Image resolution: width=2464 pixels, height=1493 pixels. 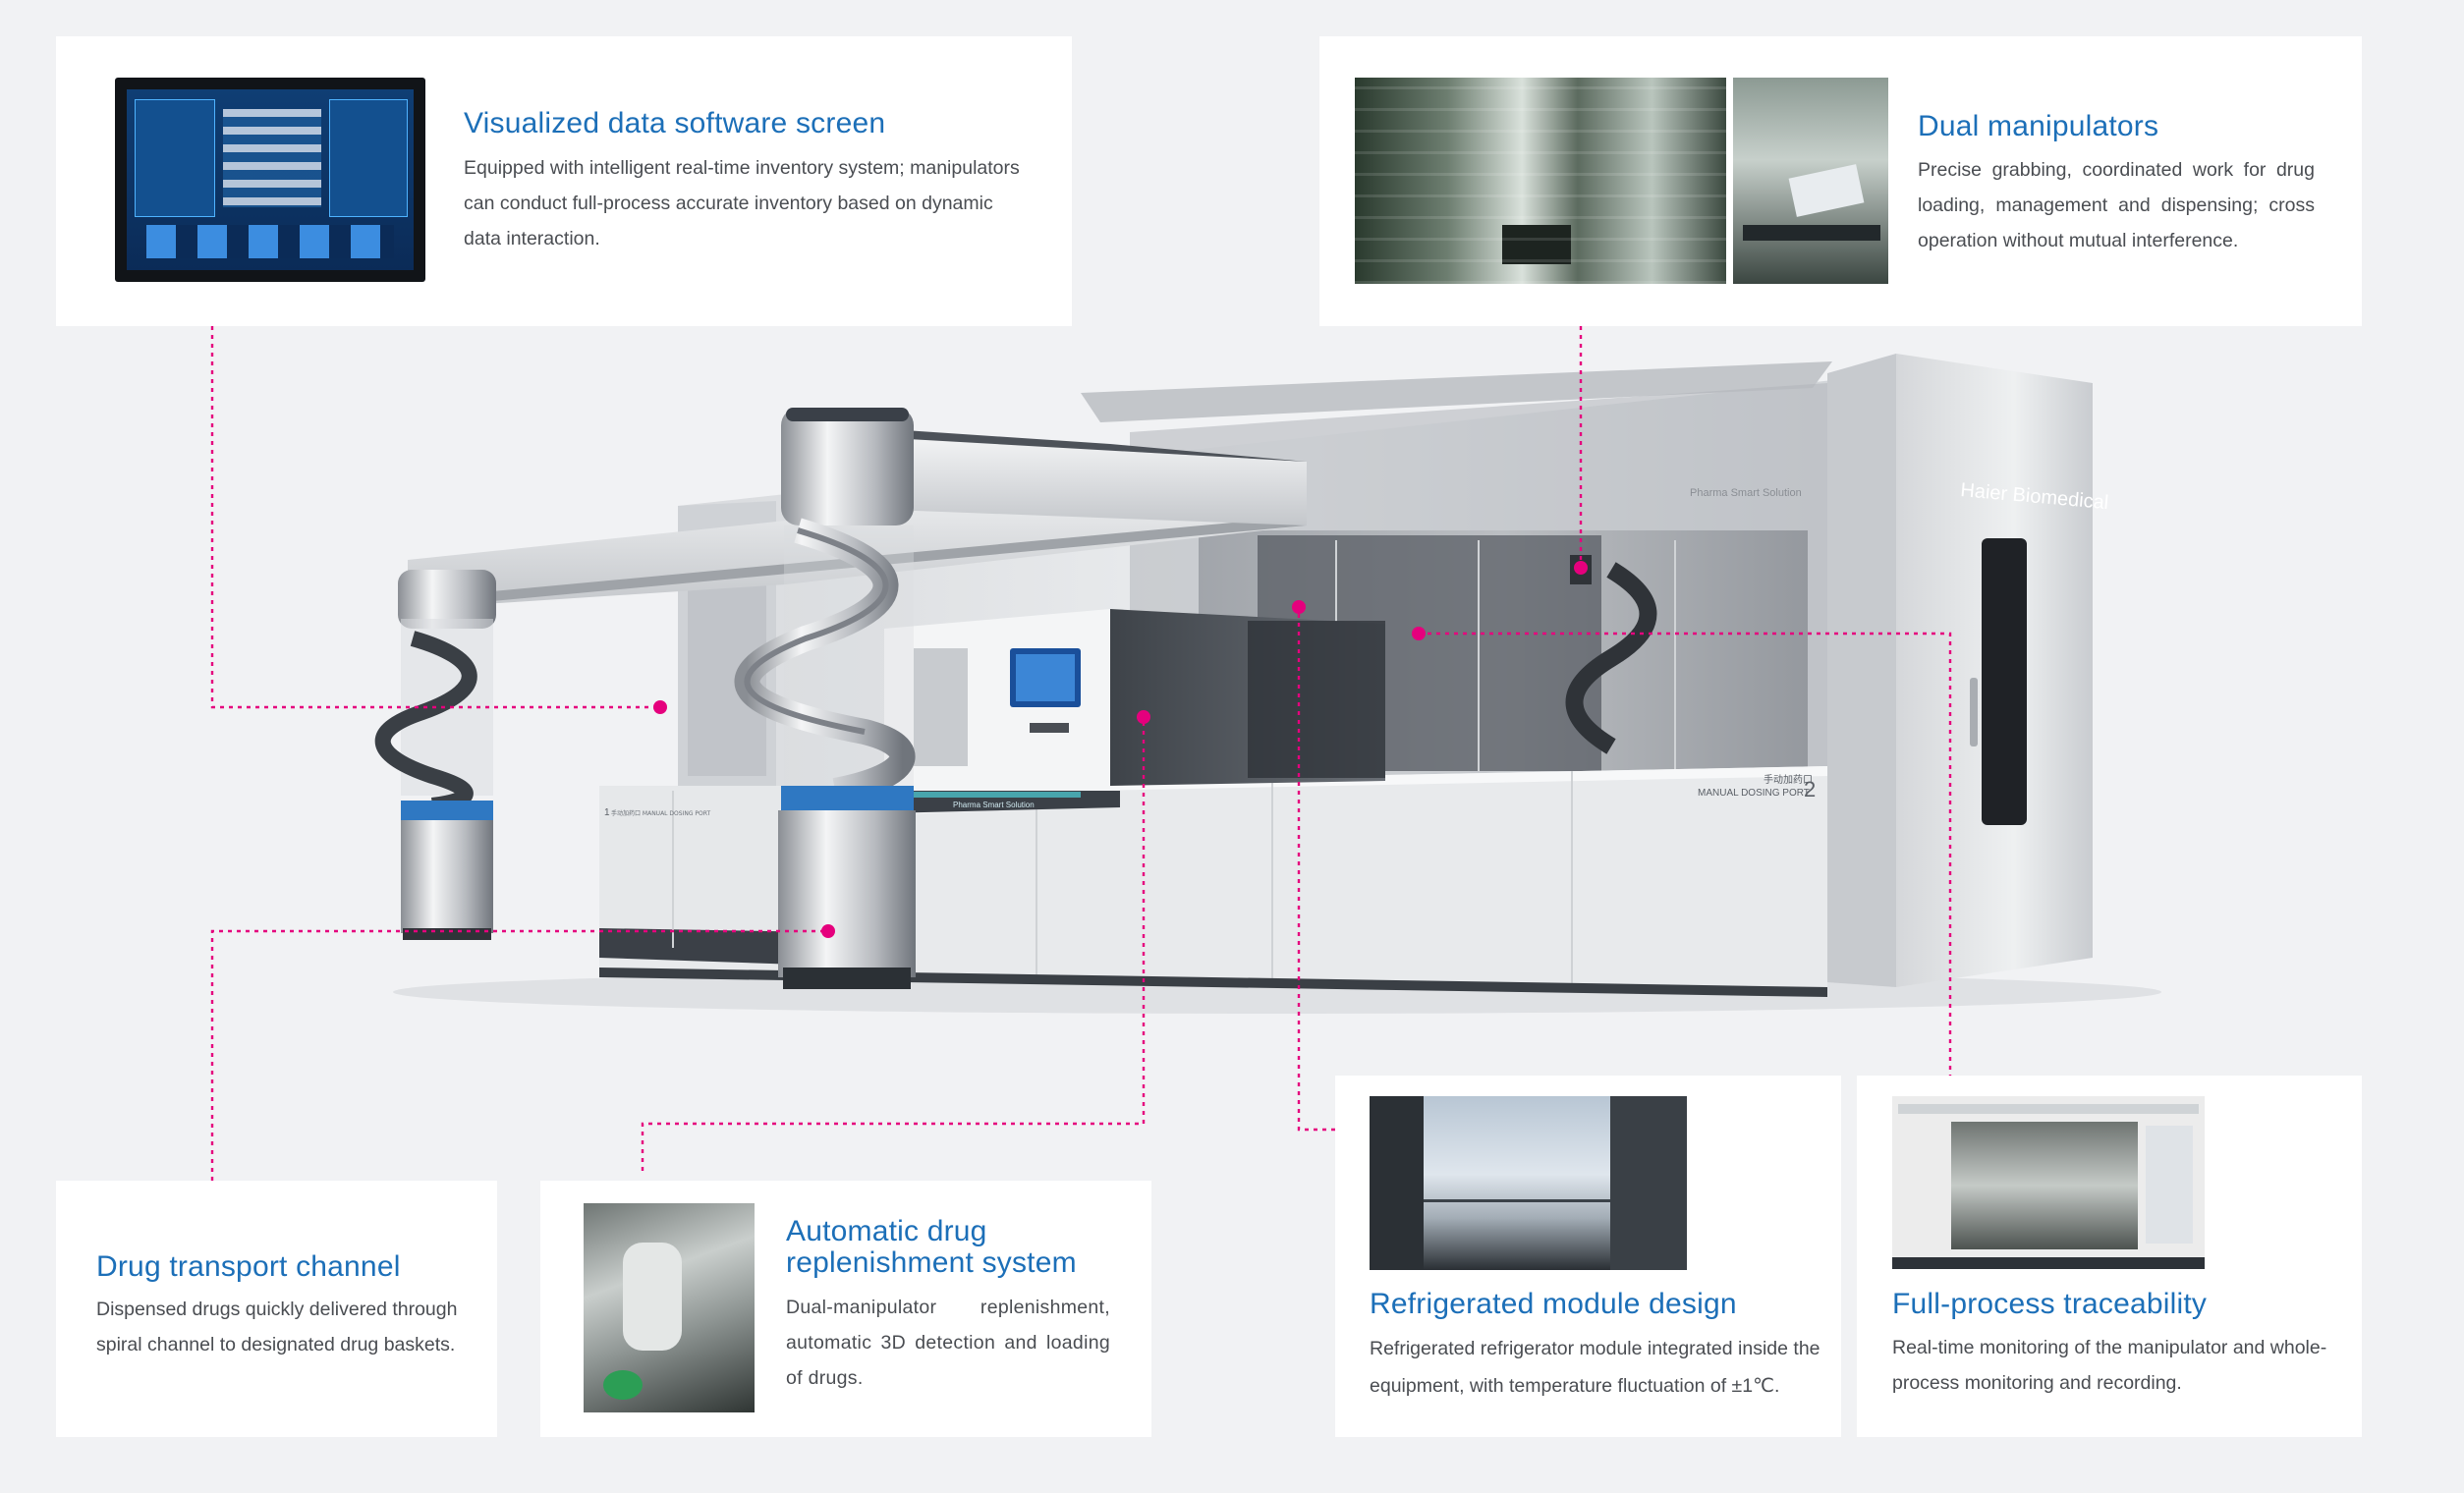 What do you see at coordinates (1581, 568) in the screenshot?
I see `callout-dot-manipulators` at bounding box center [1581, 568].